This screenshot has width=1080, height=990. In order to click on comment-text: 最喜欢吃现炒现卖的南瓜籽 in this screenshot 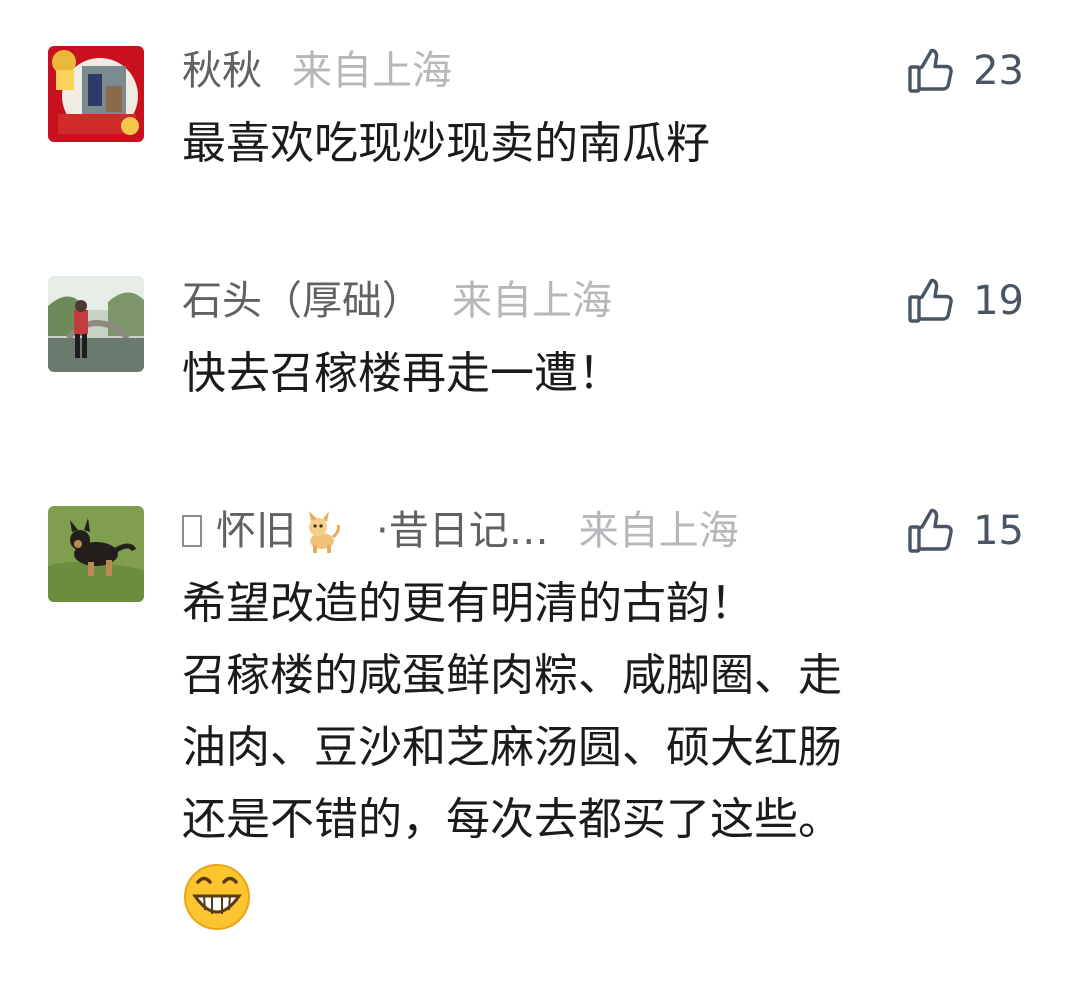, I will do `click(602, 144)`.